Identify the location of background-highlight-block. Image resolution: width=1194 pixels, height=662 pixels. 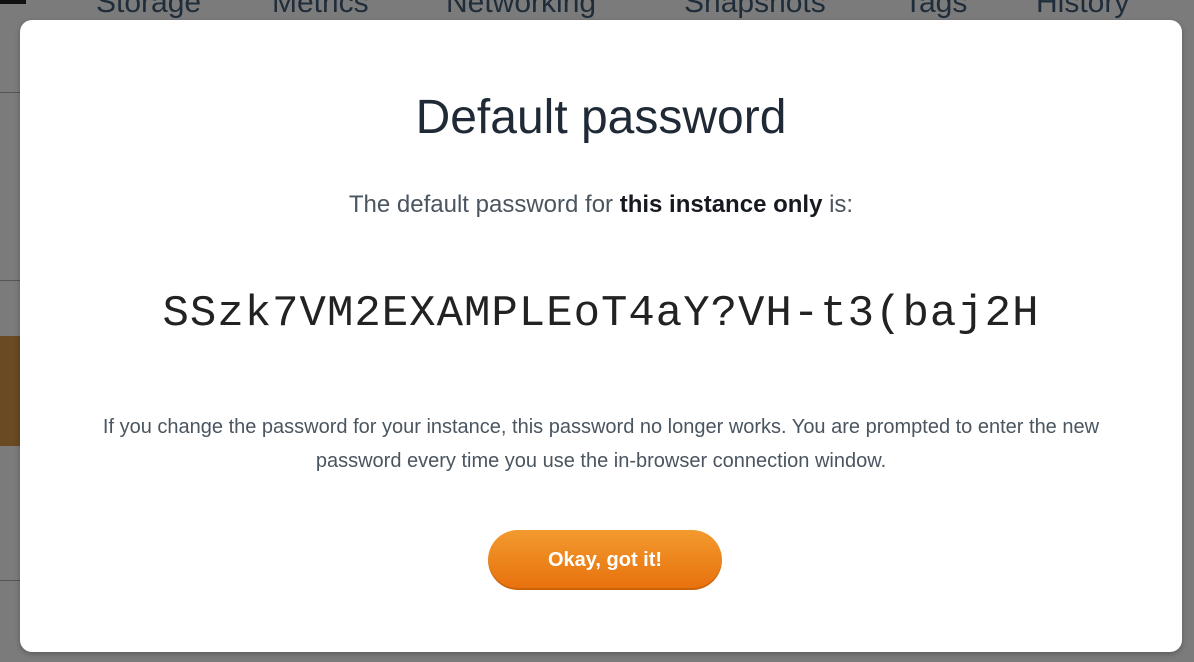
(10, 391).